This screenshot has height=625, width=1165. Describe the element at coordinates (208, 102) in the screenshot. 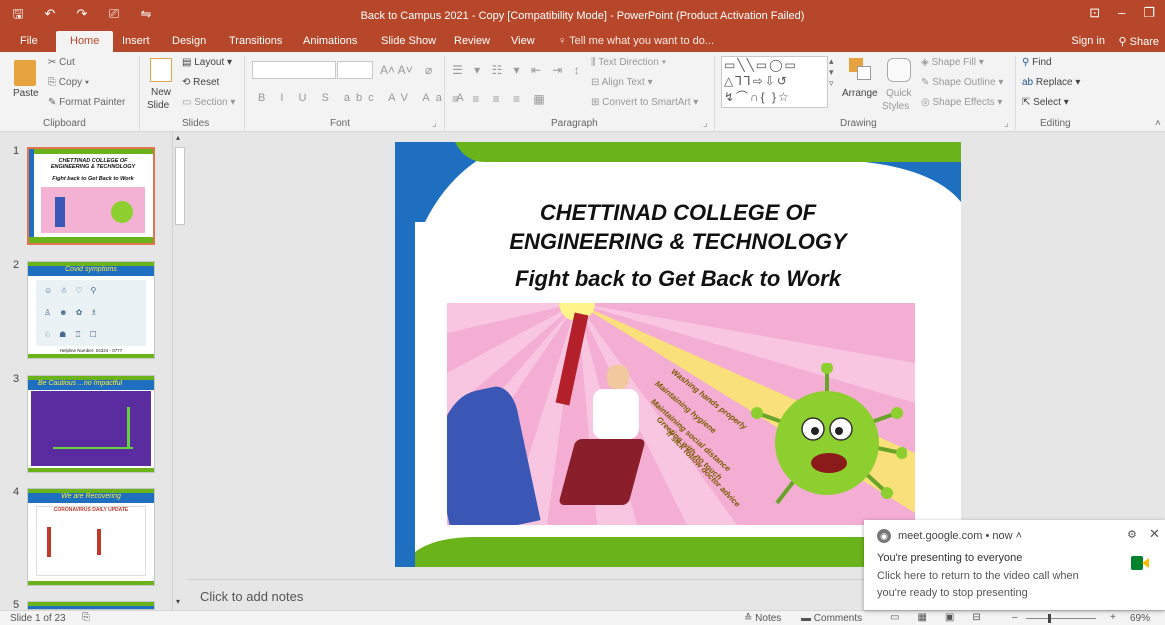

I see `section-button: ▭ Section ▾` at that location.